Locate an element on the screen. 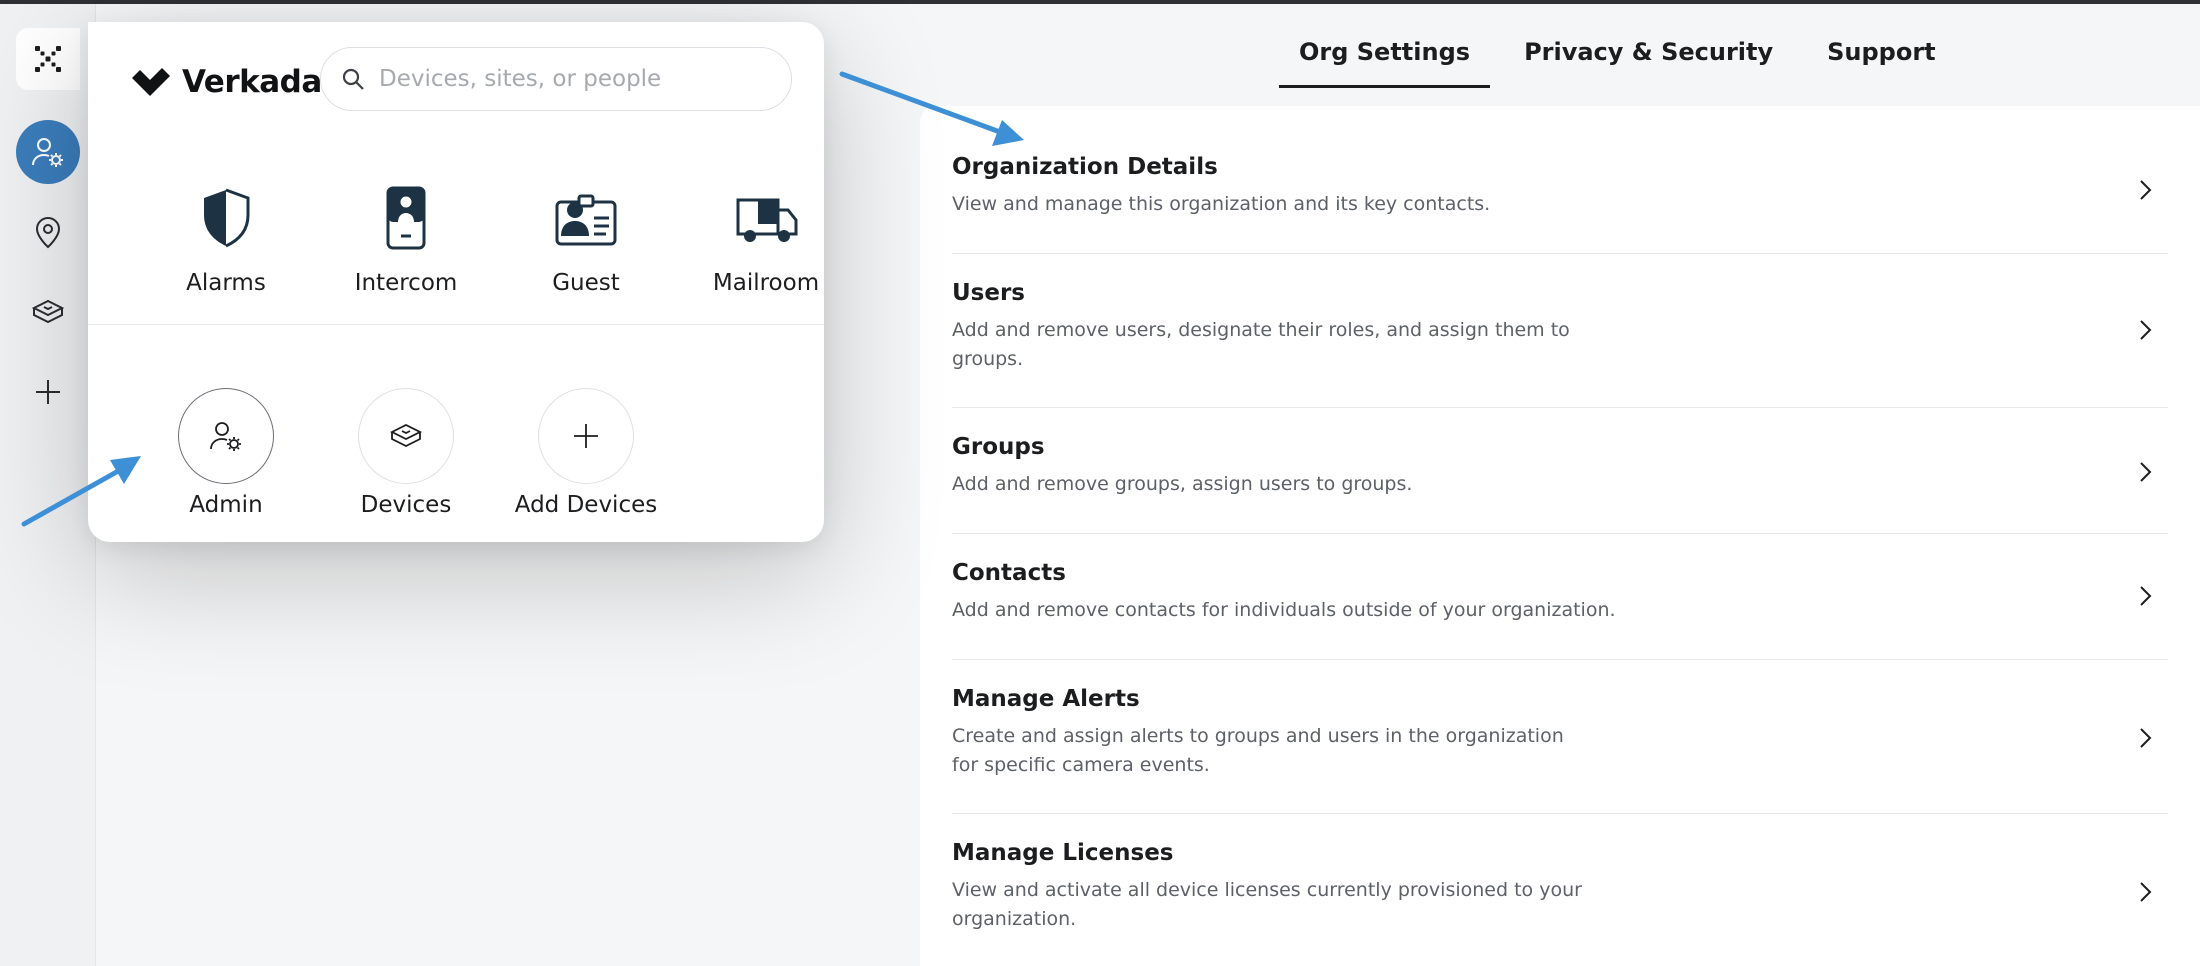  app-guest: Guest is located at coordinates (586, 237).